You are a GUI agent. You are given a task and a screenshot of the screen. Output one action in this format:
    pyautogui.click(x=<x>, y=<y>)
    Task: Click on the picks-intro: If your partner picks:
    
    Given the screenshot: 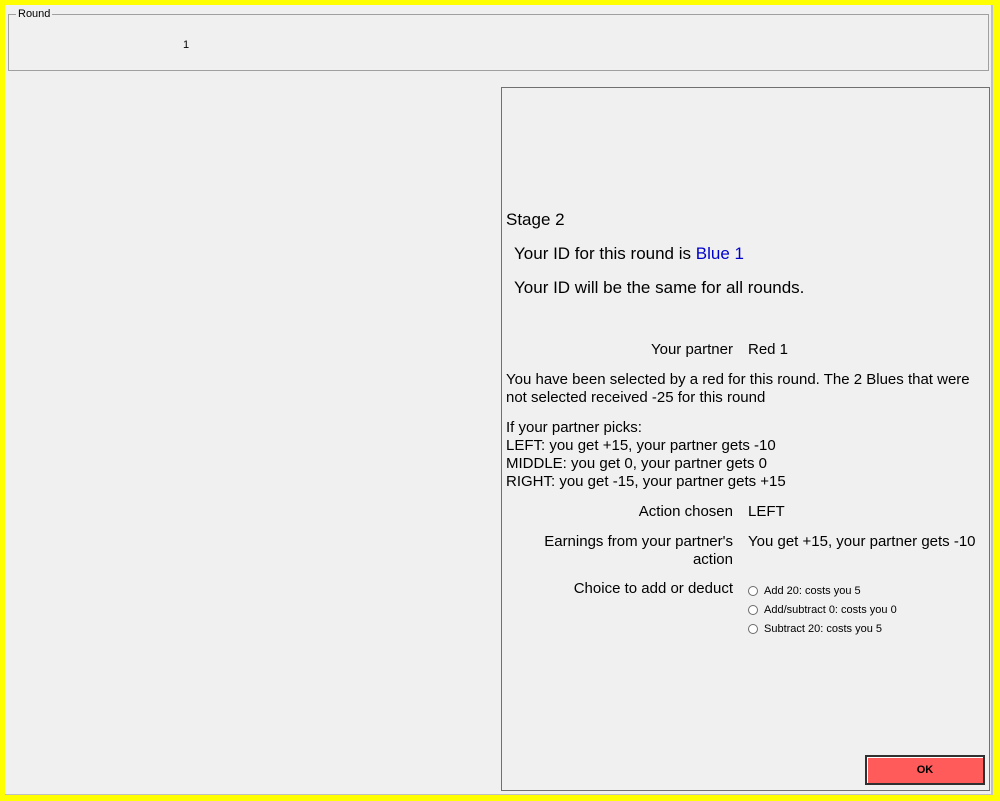 What is the action you would take?
    pyautogui.click(x=574, y=427)
    